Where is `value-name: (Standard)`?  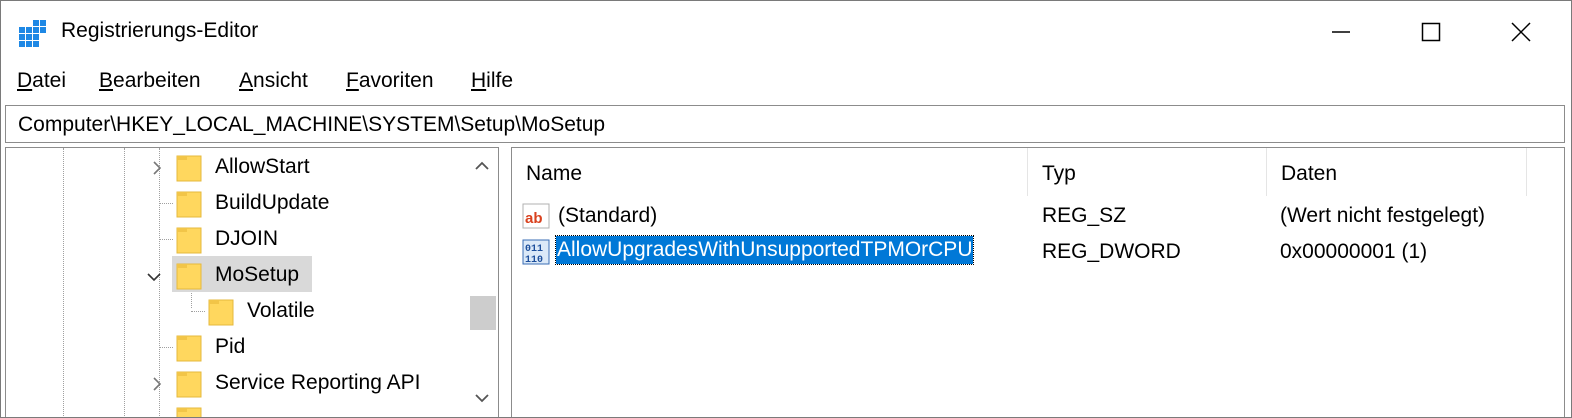
value-name: (Standard) is located at coordinates (608, 215).